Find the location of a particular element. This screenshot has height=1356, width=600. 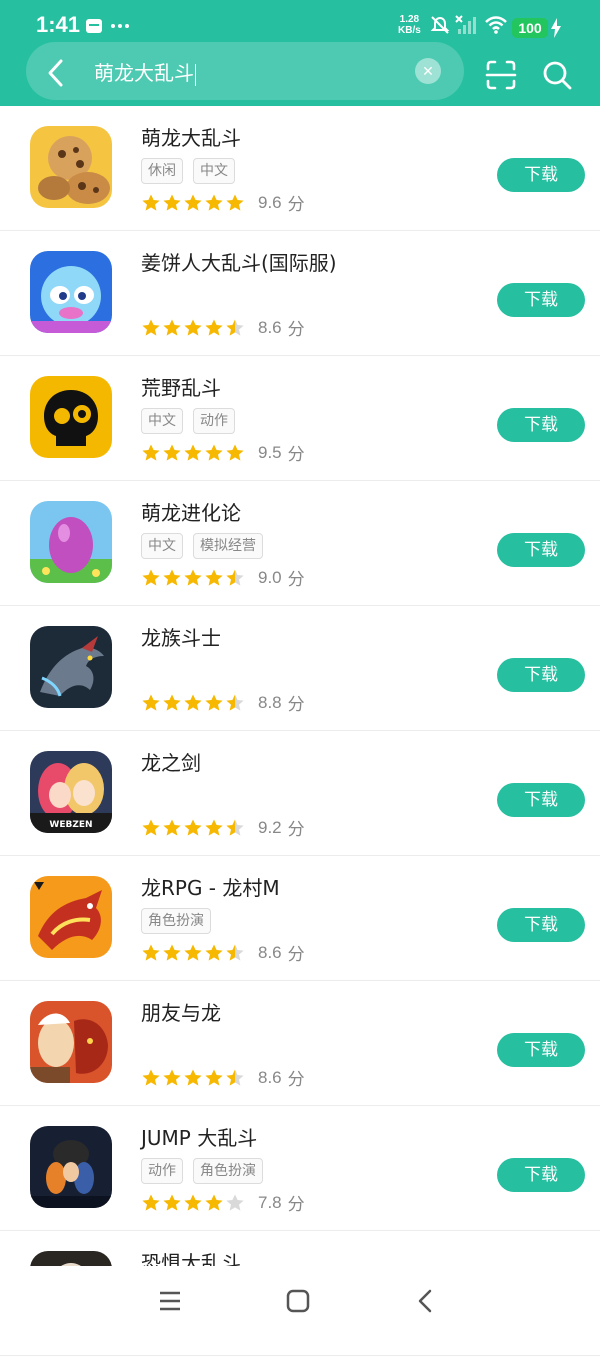

app-result-row: 朋友与龙 8.6 分 下载 is located at coordinates (300, 1043).